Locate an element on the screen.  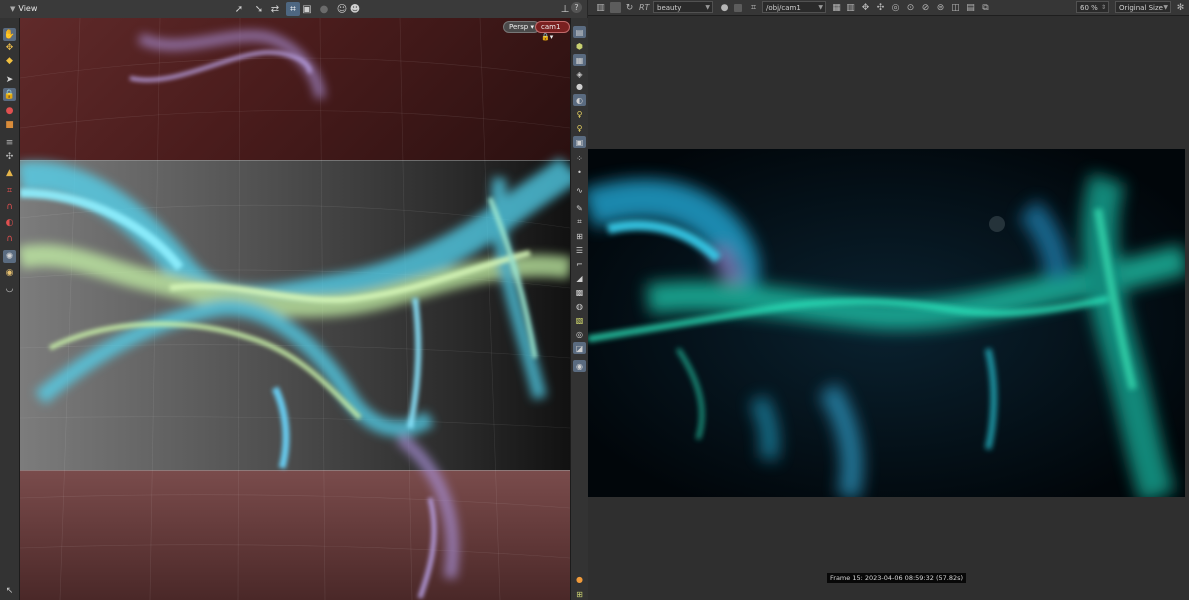
size-mode-select: Original Size ▼ is located at coordinates (1143, 7).